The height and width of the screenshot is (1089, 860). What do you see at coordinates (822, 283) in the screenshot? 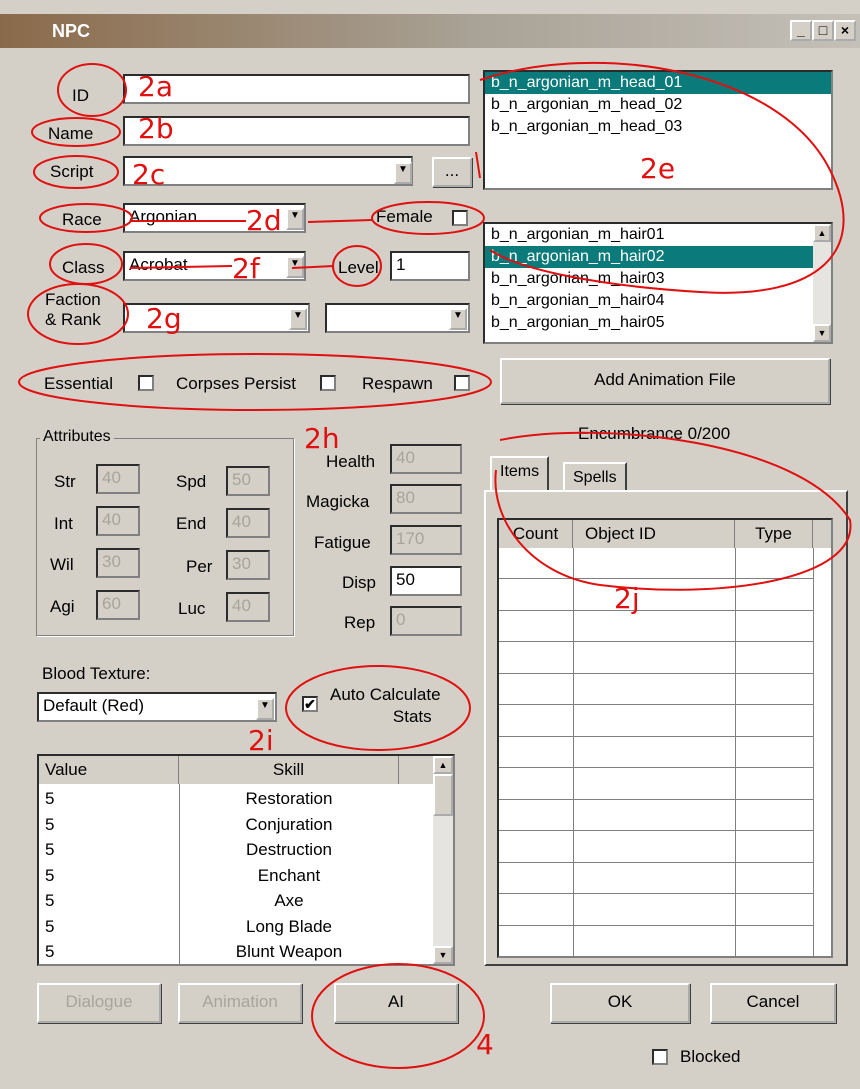
I see `hair-list-scrollbar: ▲ ▼` at bounding box center [822, 283].